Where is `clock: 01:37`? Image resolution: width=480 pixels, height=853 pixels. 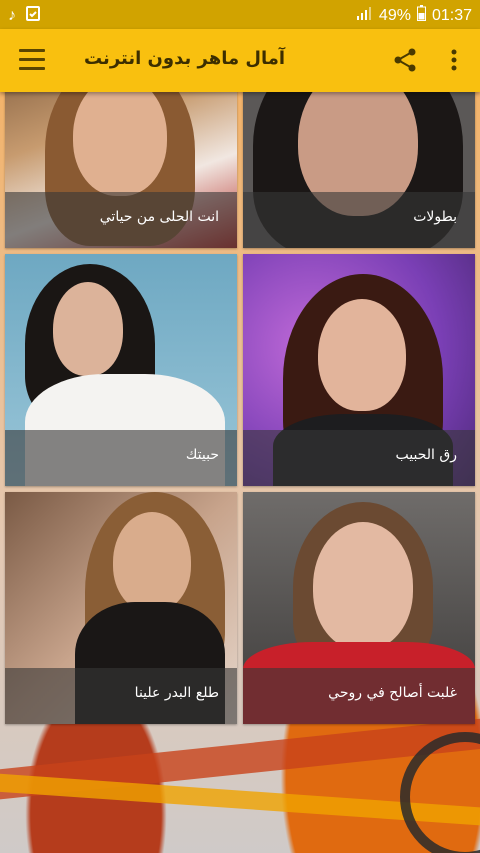 clock: 01:37 is located at coordinates (451, 15).